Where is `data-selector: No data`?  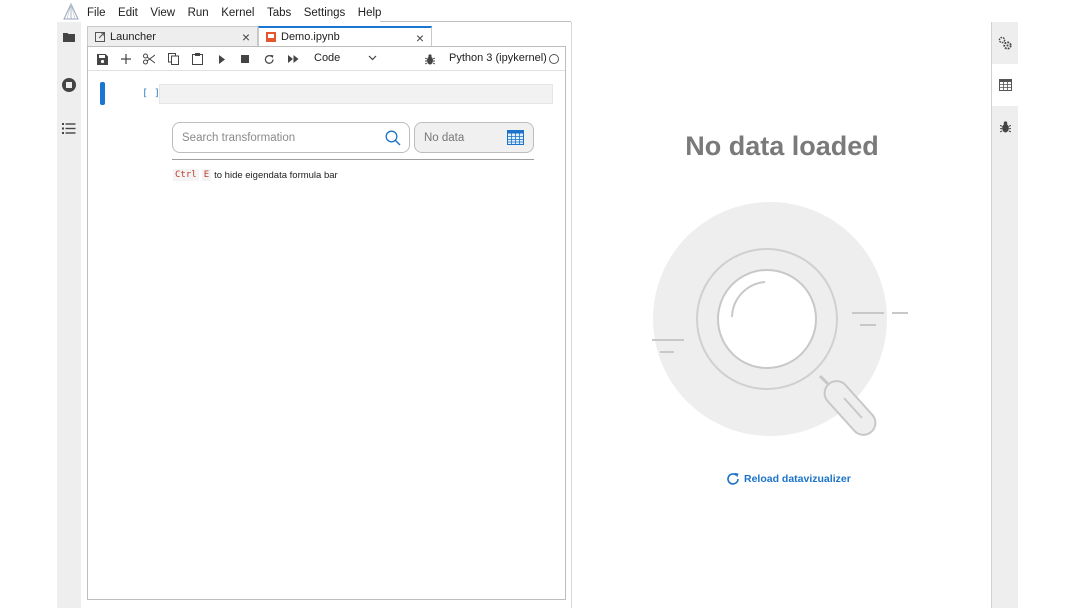 data-selector: No data is located at coordinates (474, 137).